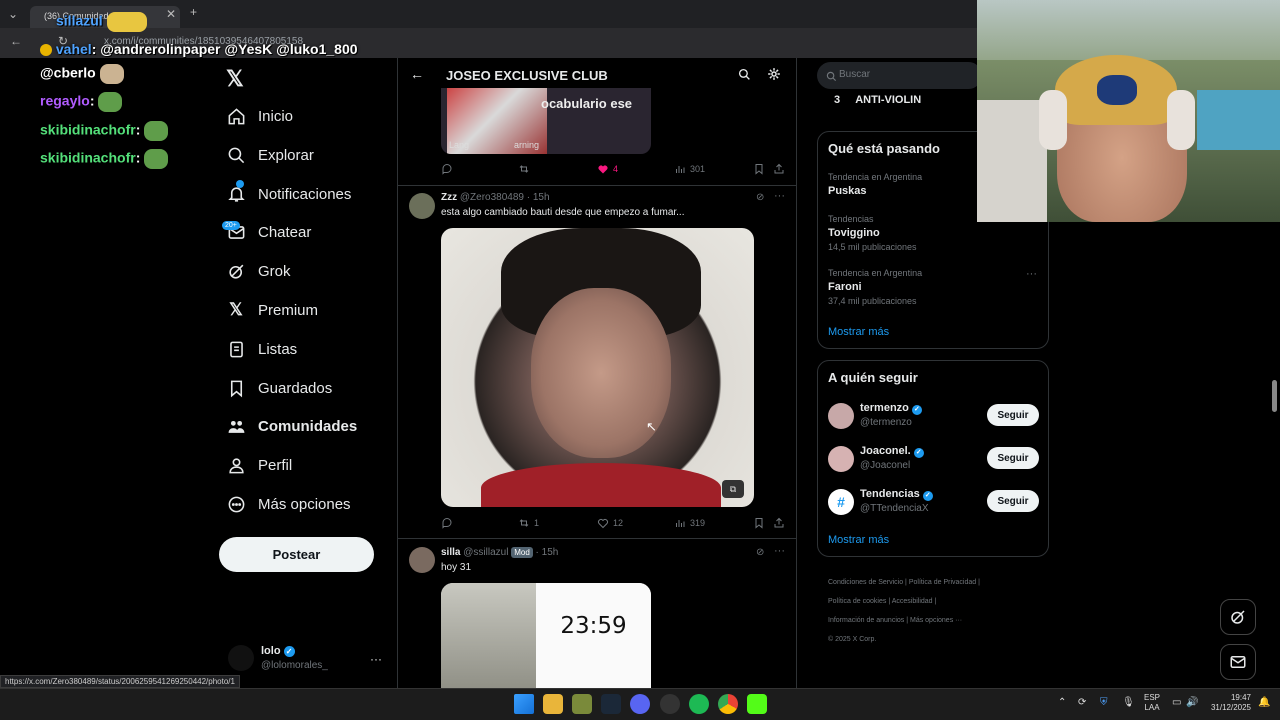 The image size is (1280, 720). Describe the element at coordinates (1128, 702) in the screenshot. I see `mic-icon: 🎙` at that location.